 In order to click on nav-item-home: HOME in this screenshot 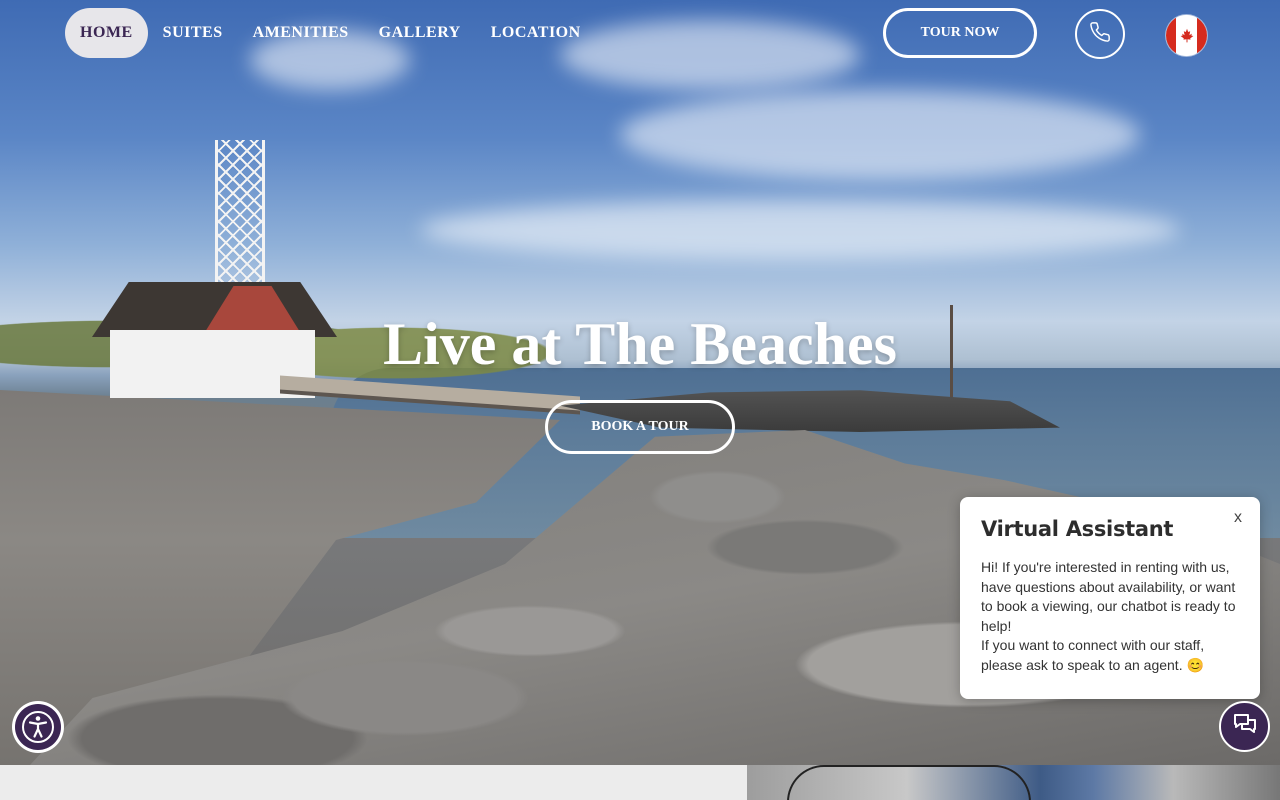, I will do `click(106, 33)`.